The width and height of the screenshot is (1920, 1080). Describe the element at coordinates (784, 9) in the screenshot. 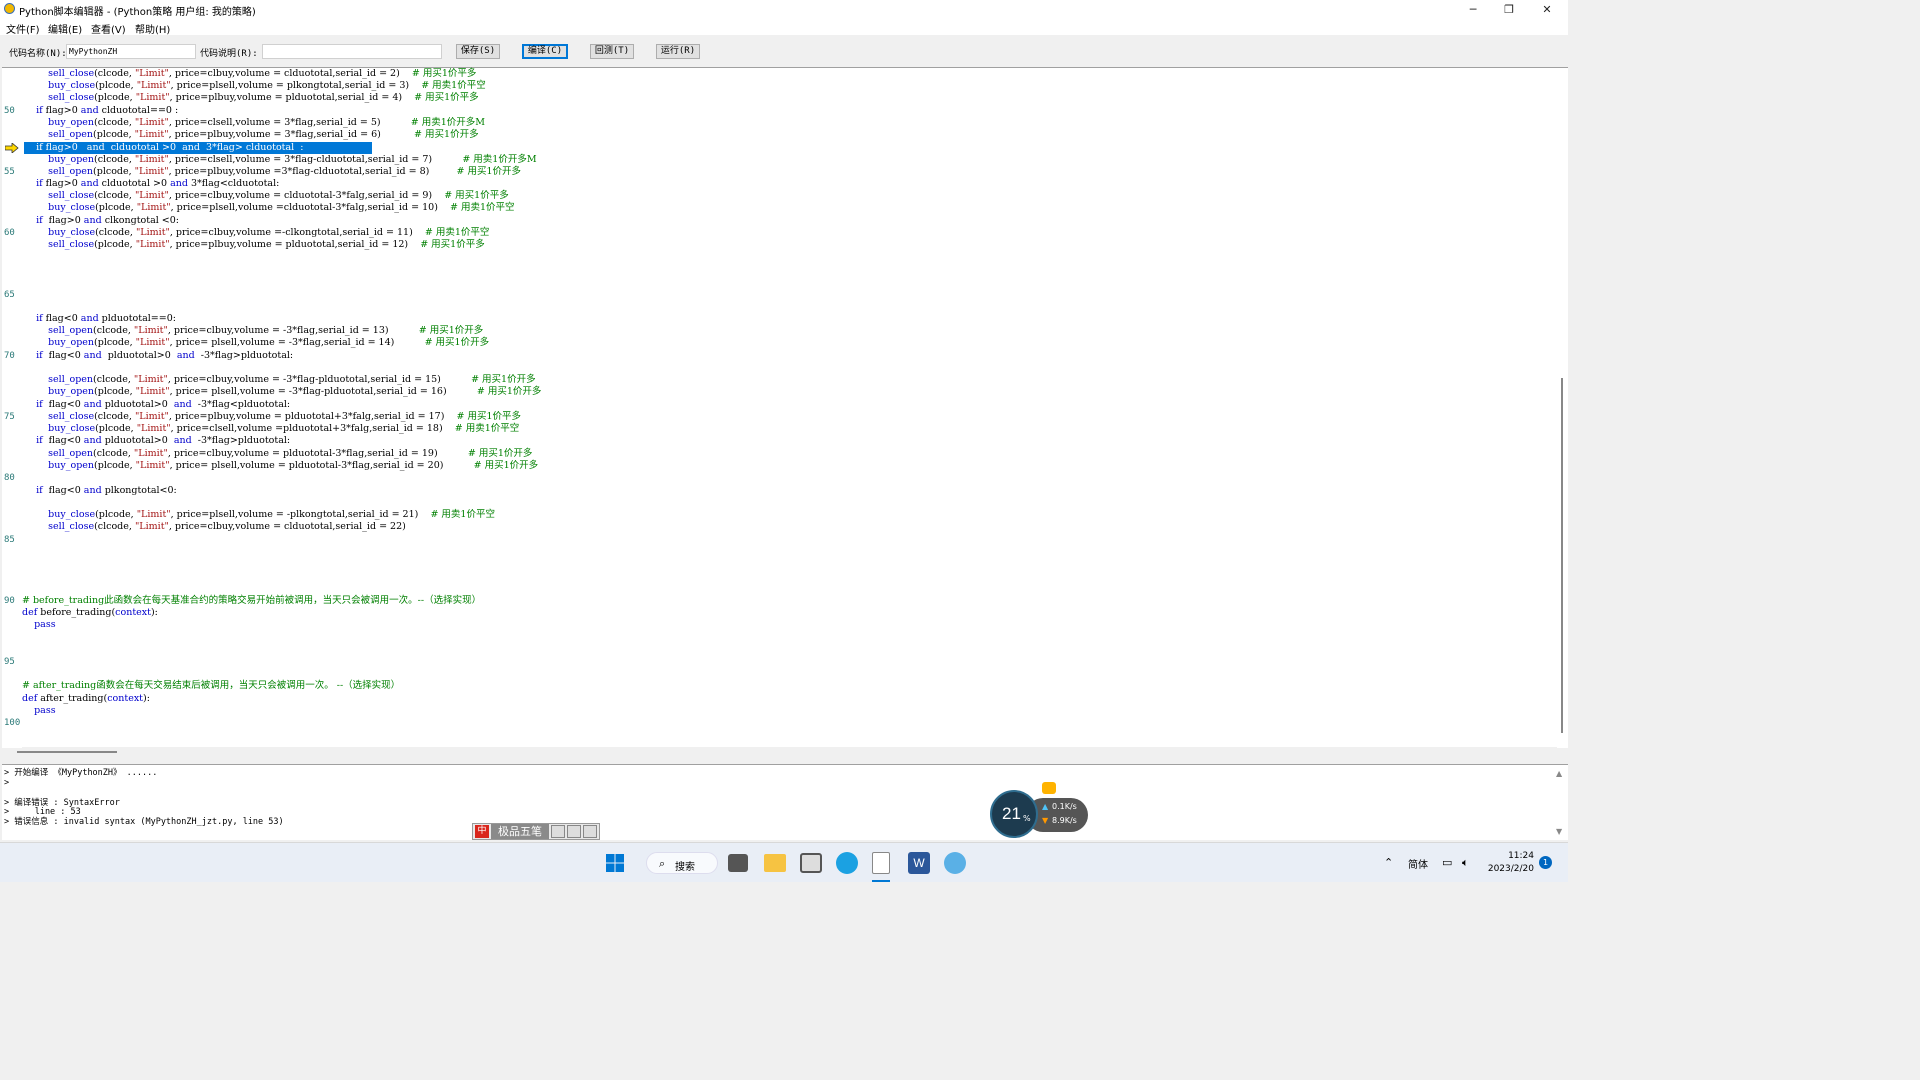

I see `title-bar: Python脚本编辑器 - (Python策略 用户组: 我的策略) ─ ❐ ✕` at that location.